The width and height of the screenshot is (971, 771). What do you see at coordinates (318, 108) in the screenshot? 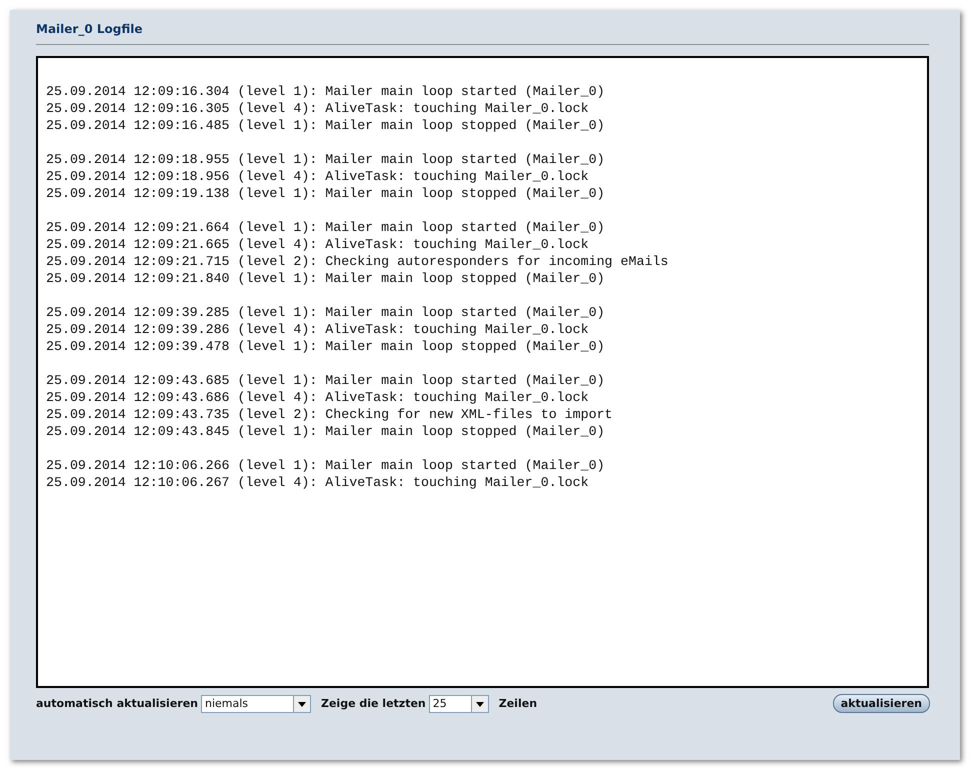
I see `log-line: 25.09.2014 12:09:16.305 (level 4): AliveTask: touching Mailer_0.lock` at bounding box center [318, 108].